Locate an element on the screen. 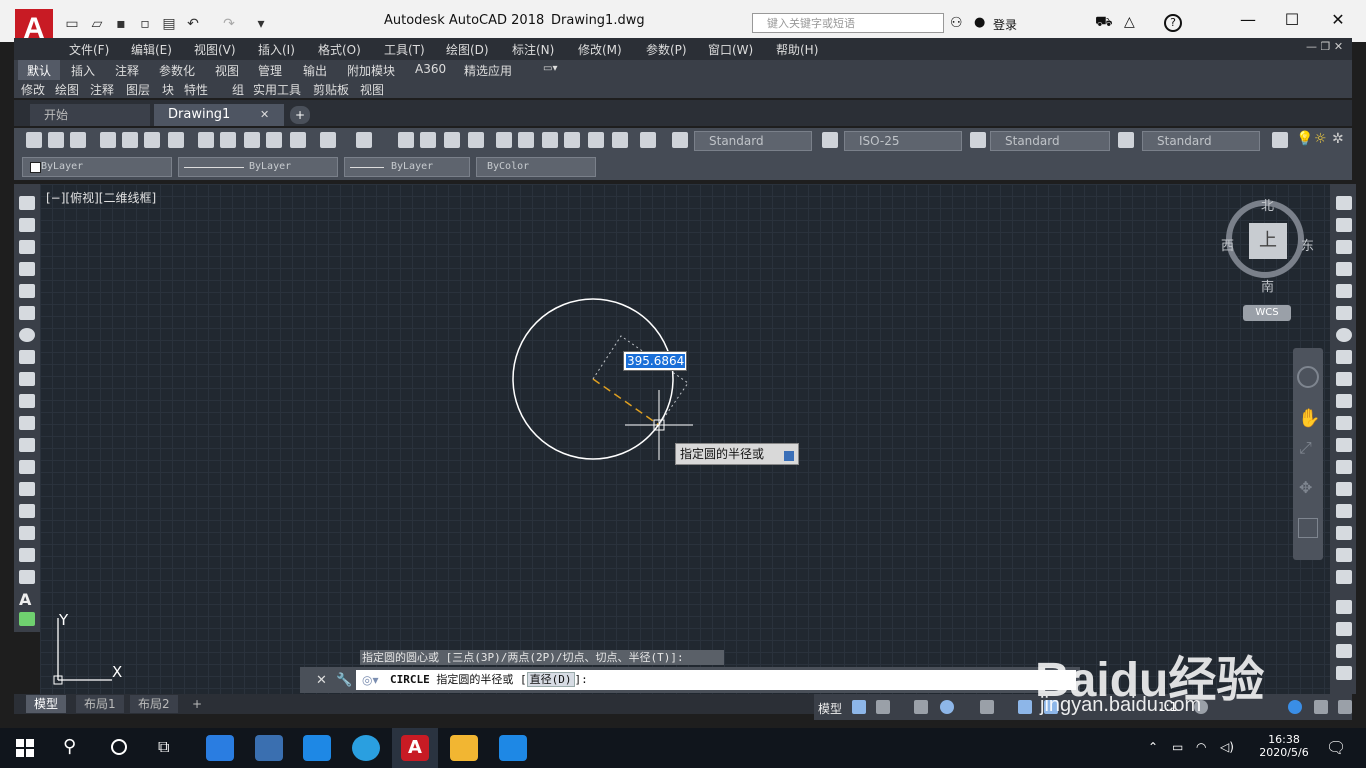 Image resolution: width=1366 pixels, height=768 pixels. trim-tool-icon is located at coordinates (1344, 401).